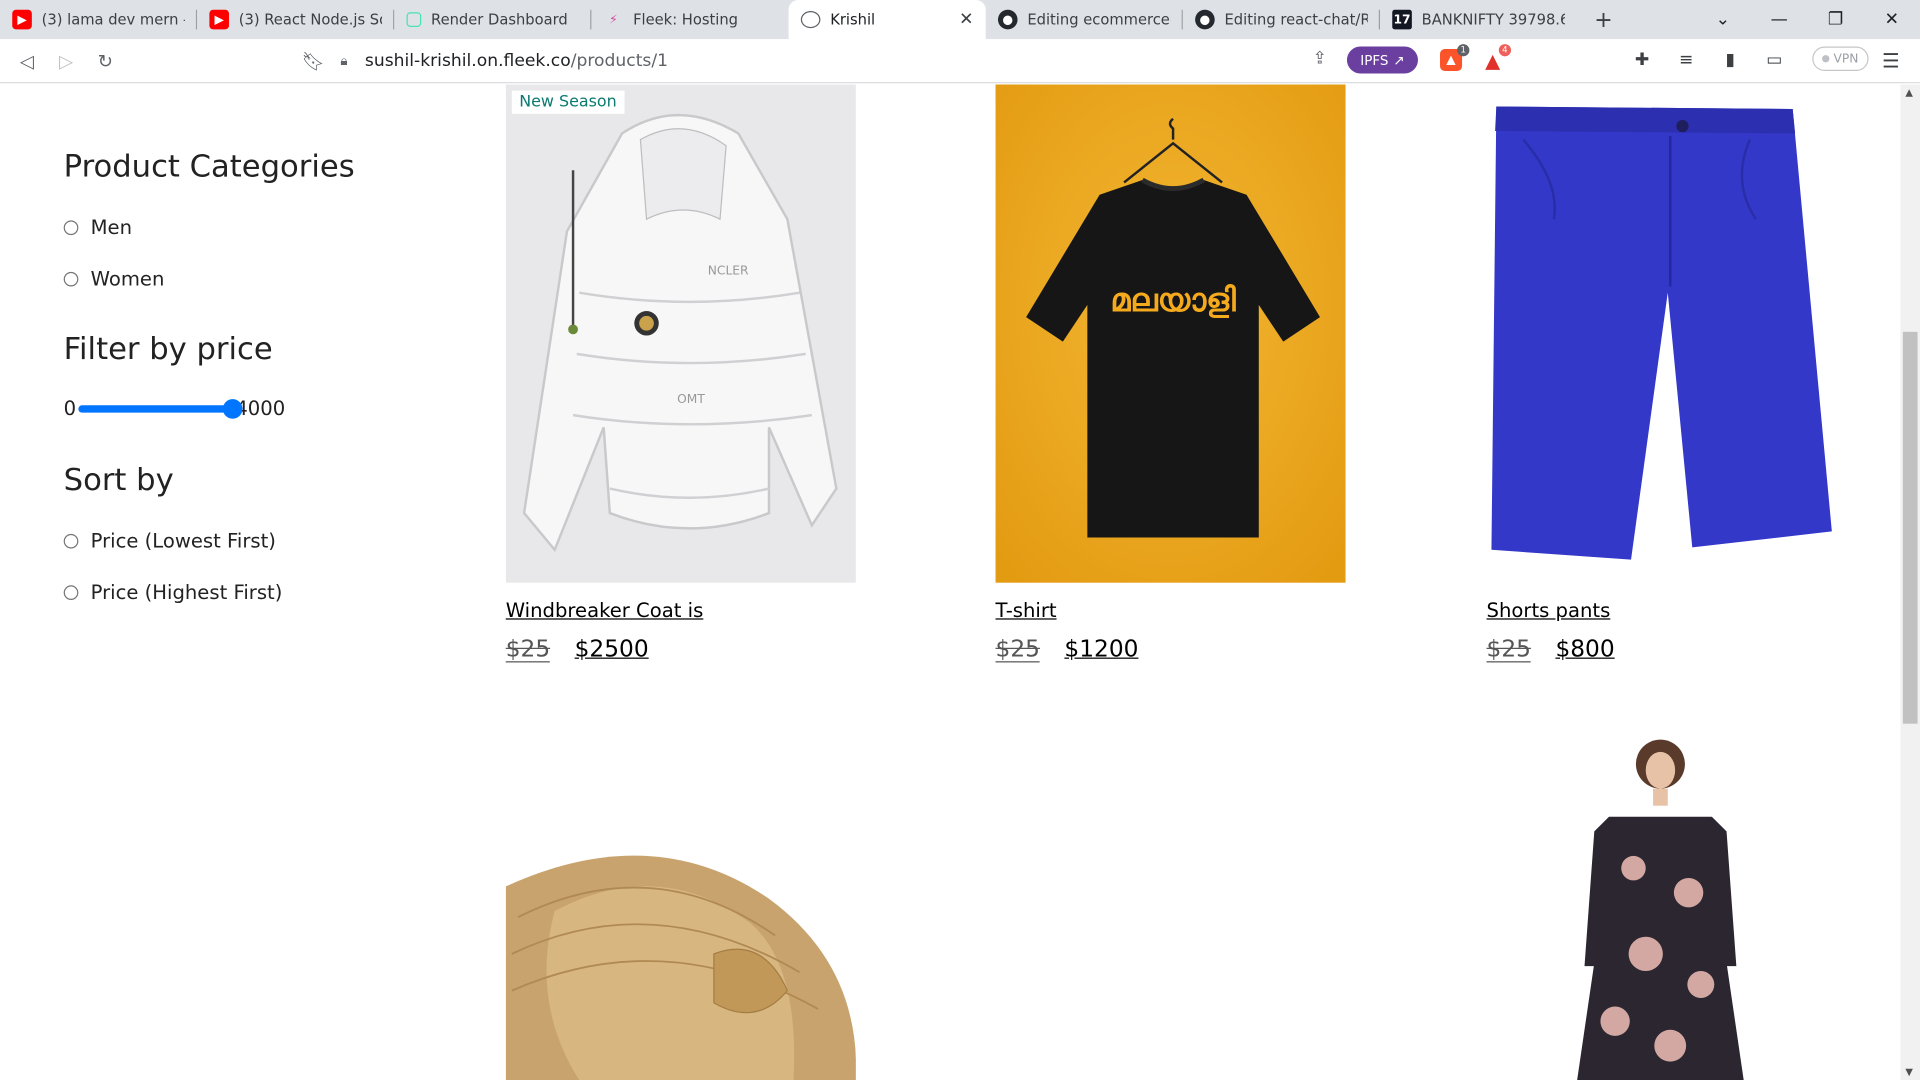 This screenshot has width=1920, height=1080. What do you see at coordinates (70, 408) in the screenshot?
I see `price-min-label: 0` at bounding box center [70, 408].